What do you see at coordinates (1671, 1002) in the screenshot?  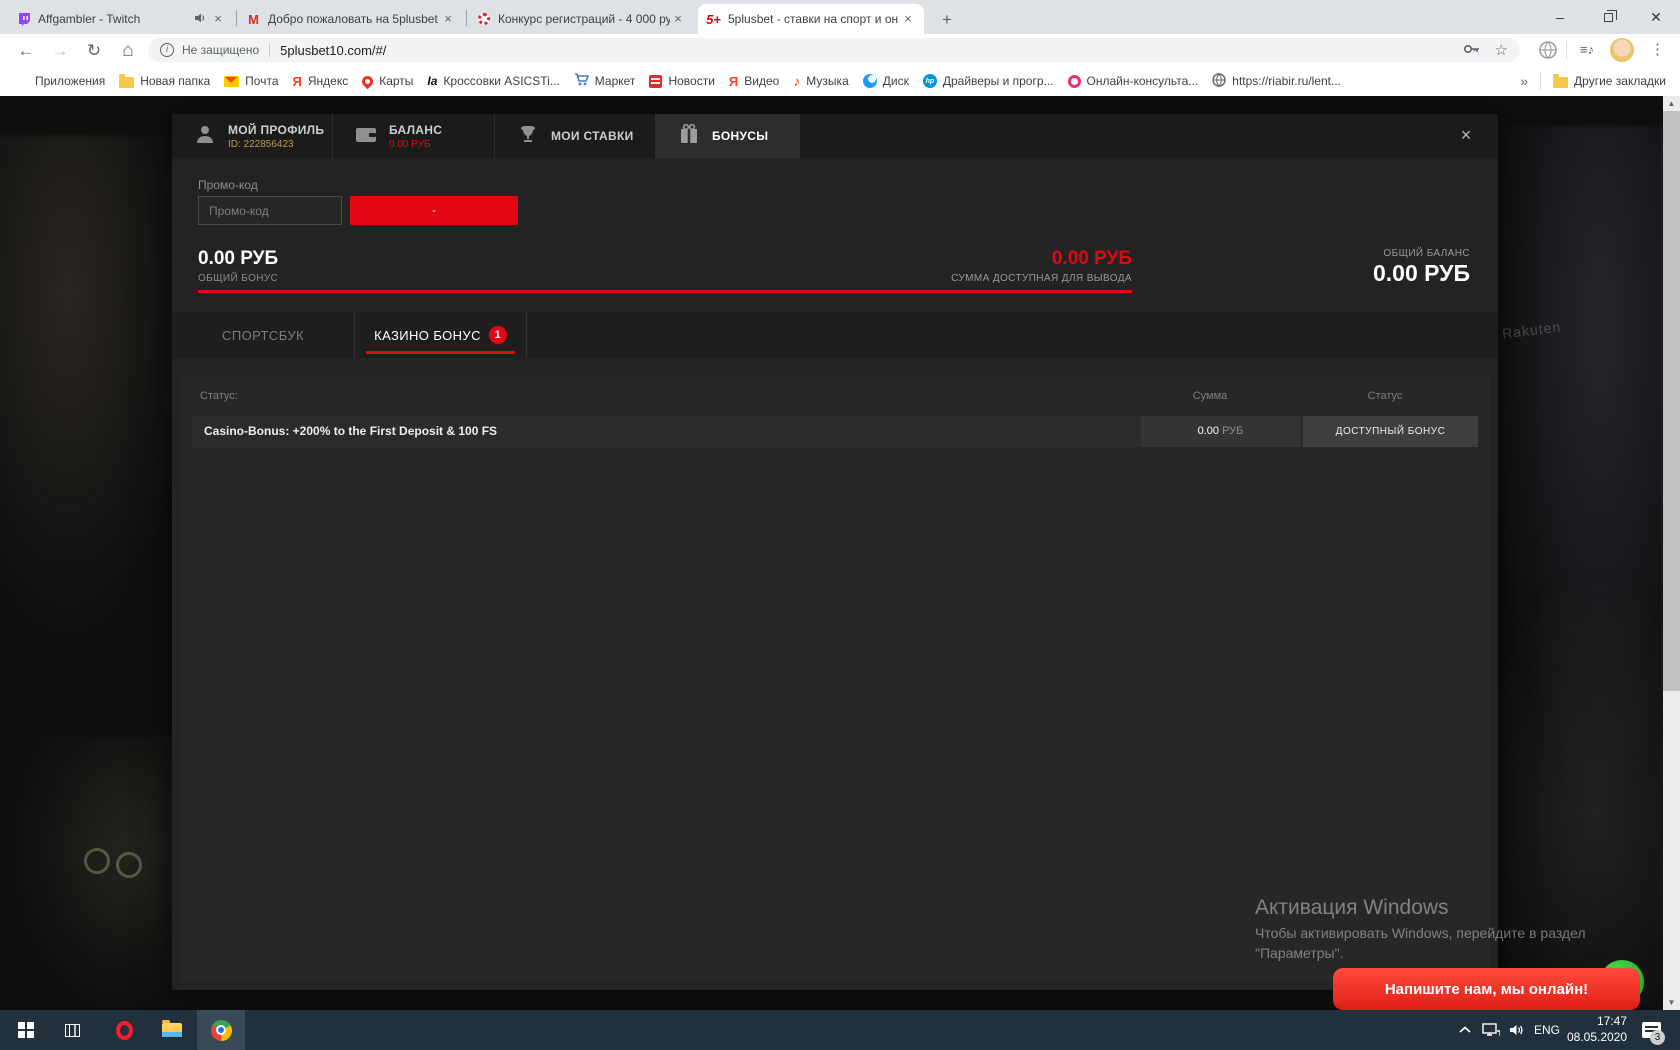 I see `scrollbar-down-icon: ▼` at bounding box center [1671, 1002].